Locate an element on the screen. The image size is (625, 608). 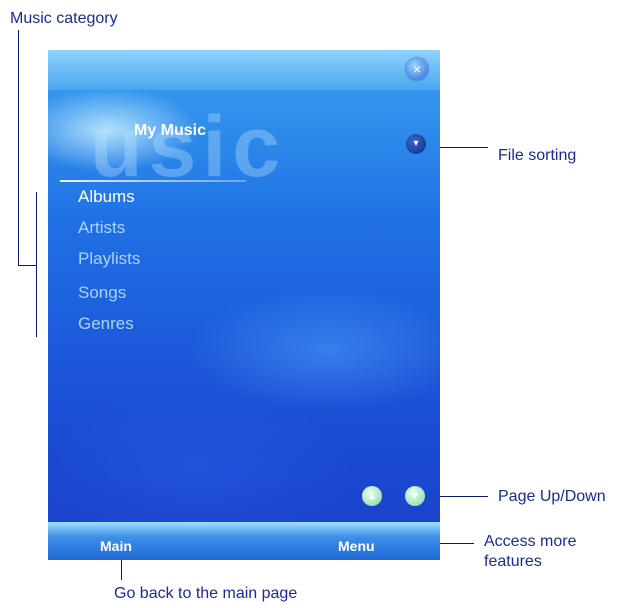
annotation-go-back: Go back to the main page is located at coordinates (206, 593).